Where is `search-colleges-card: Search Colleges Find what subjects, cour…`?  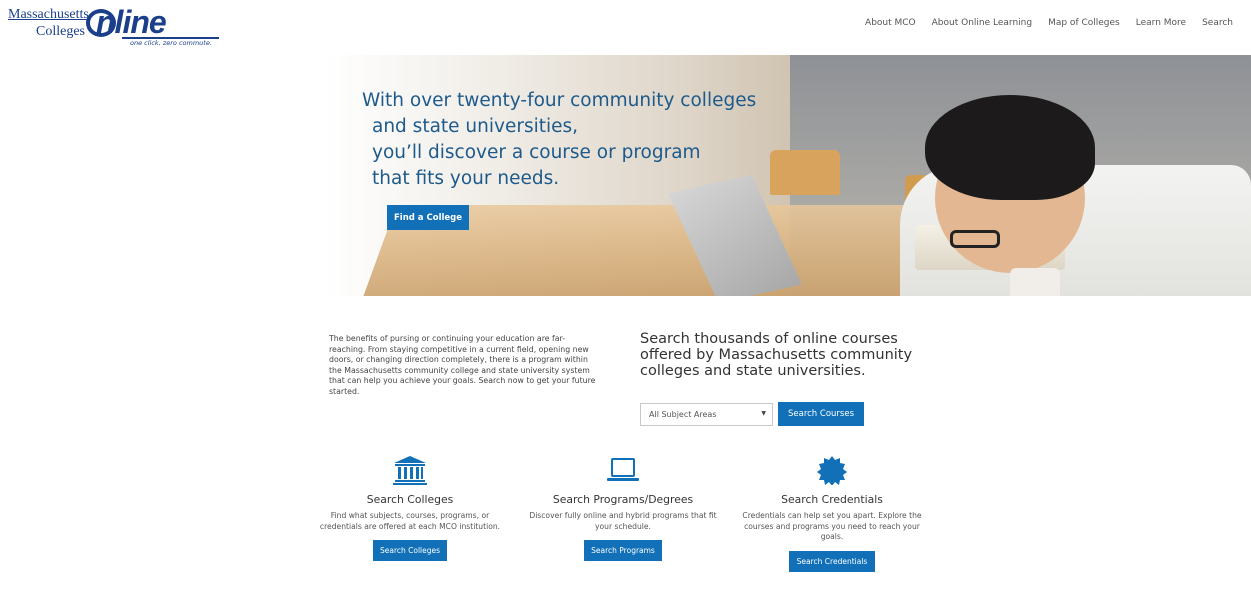
search-colleges-card: Search Colleges Find what subjects, cour… is located at coordinates (410, 508).